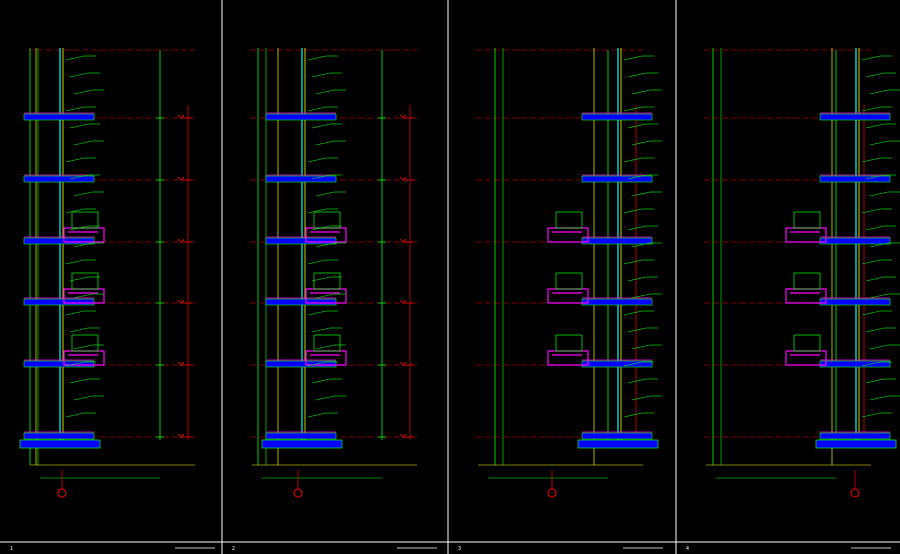 The width and height of the screenshot is (900, 554). What do you see at coordinates (11, 549) in the screenshot?
I see `title-block-1: 1` at bounding box center [11, 549].